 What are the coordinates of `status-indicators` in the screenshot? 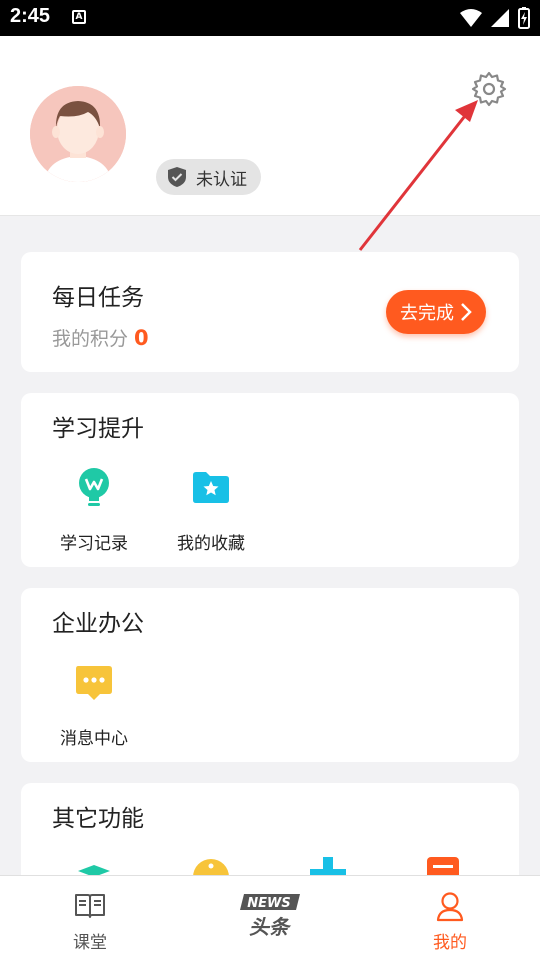 It's located at (495, 18).